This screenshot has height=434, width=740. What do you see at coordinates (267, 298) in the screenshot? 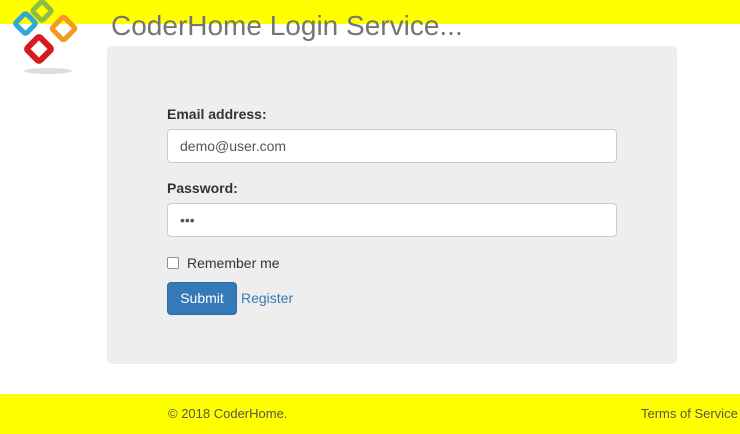
I see `register-link: Register` at bounding box center [267, 298].